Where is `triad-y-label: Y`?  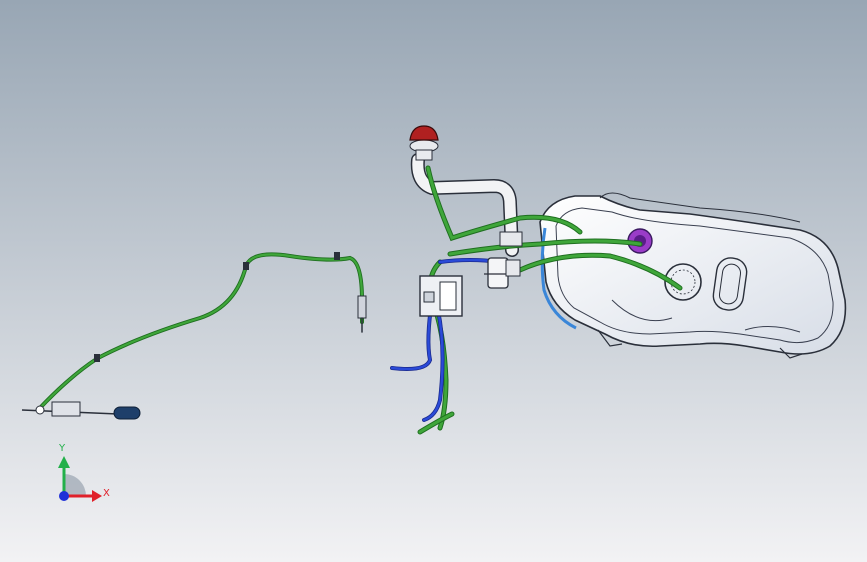
triad-y-label: Y is located at coordinates (62, 448).